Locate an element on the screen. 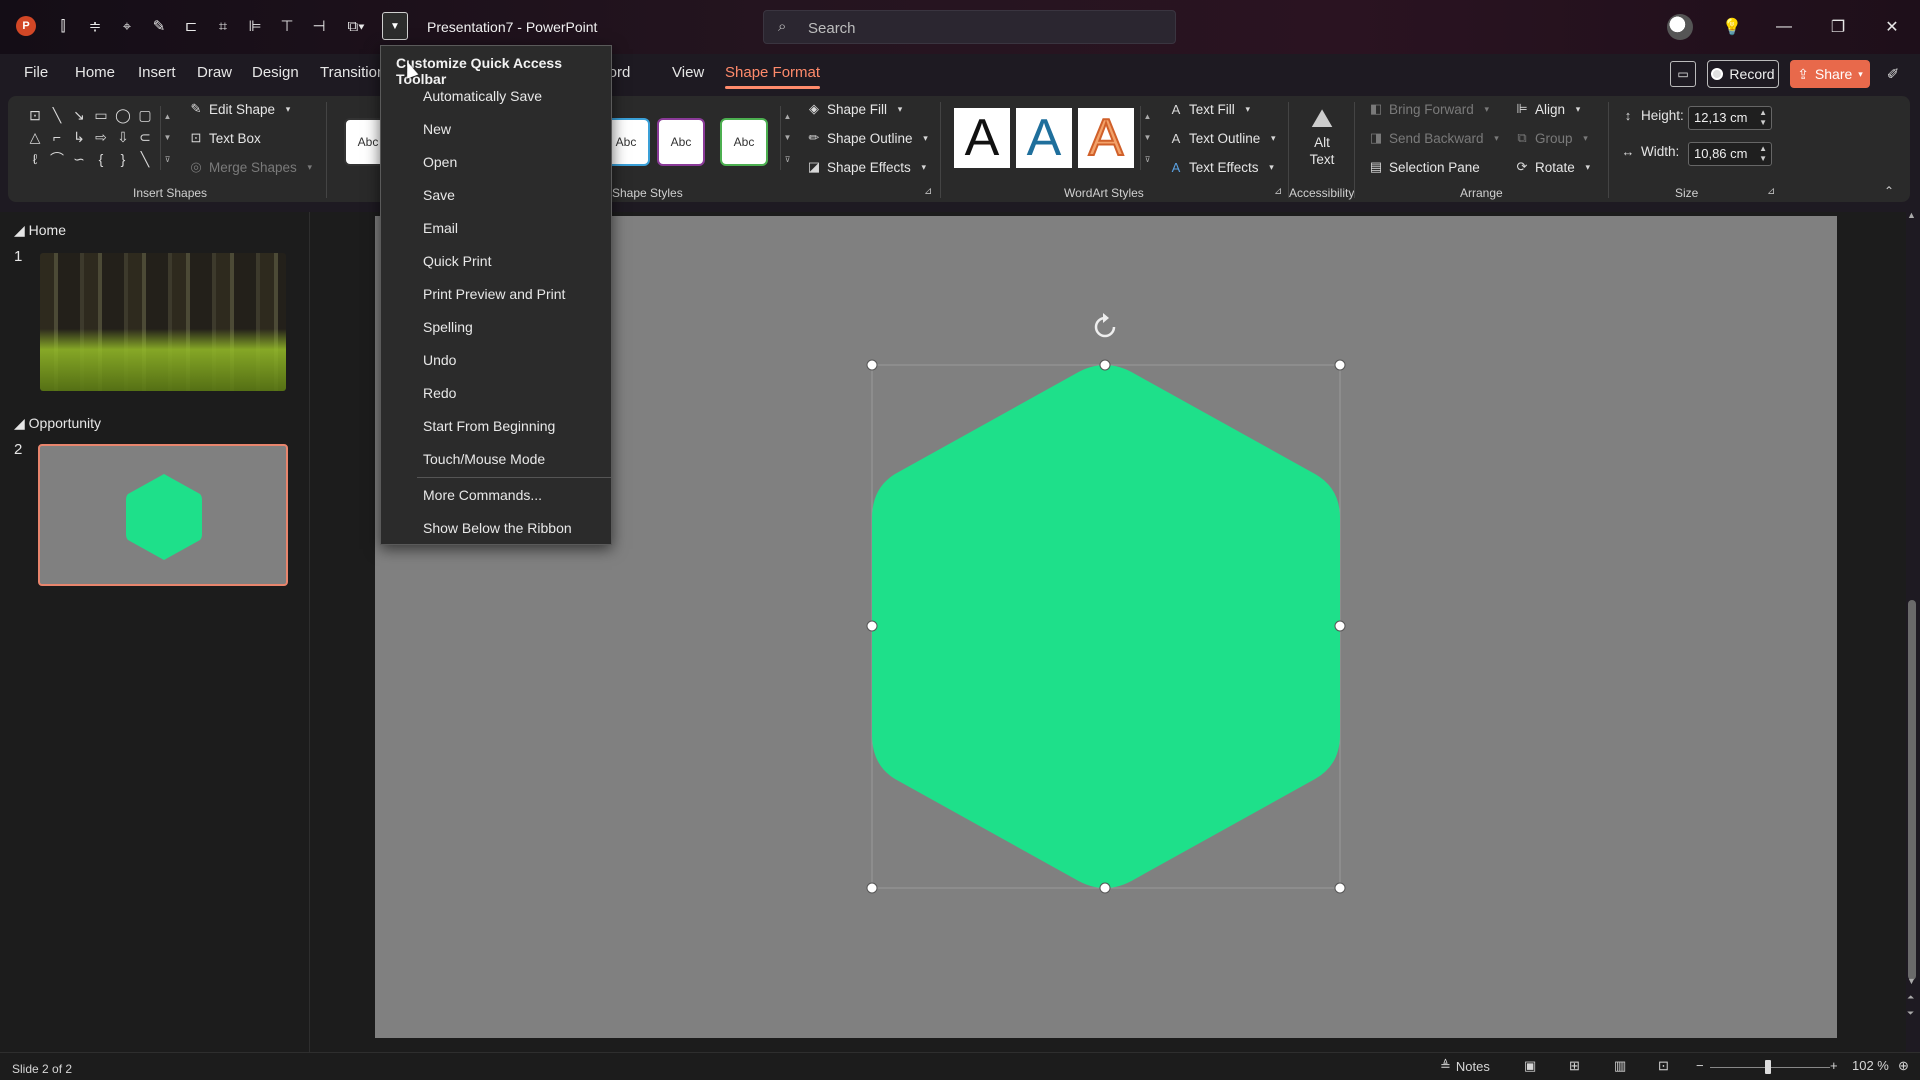 This screenshot has width=1920, height=1080. rotate-button: ⟳ Rotate ▾ is located at coordinates (1555, 167).